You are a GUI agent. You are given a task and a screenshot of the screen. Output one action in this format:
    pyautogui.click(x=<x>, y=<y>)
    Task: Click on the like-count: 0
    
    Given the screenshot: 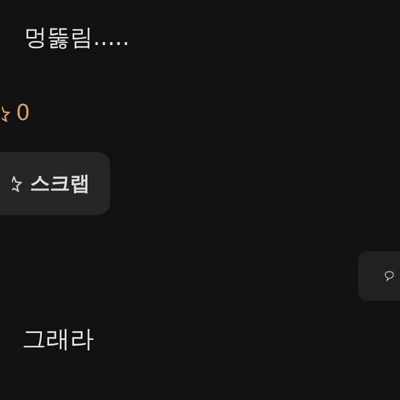 What is the action you would take?
    pyautogui.click(x=23, y=113)
    